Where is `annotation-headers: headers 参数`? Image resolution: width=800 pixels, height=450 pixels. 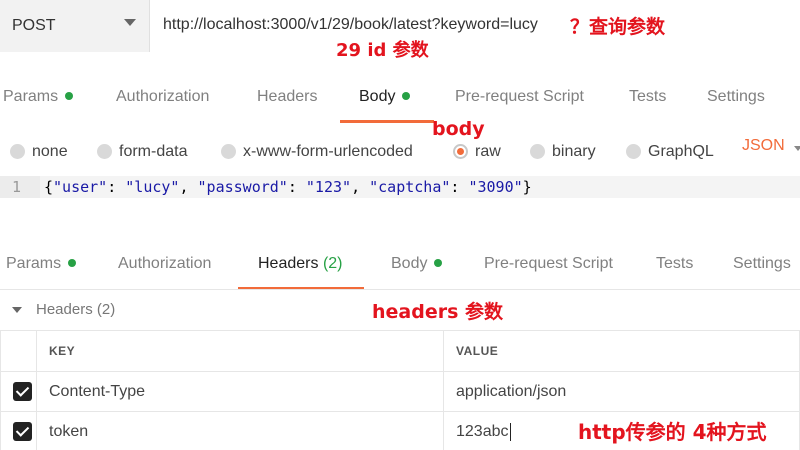 annotation-headers: headers 参数 is located at coordinates (438, 312).